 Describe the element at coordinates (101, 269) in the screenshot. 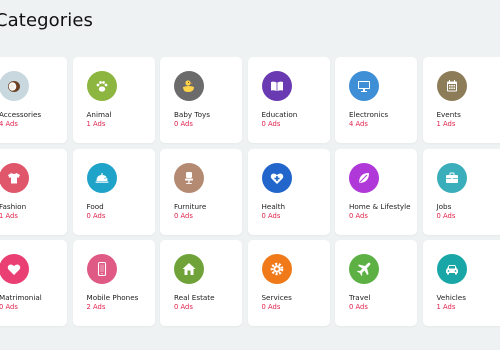

I see `mobile-phone-icon` at that location.